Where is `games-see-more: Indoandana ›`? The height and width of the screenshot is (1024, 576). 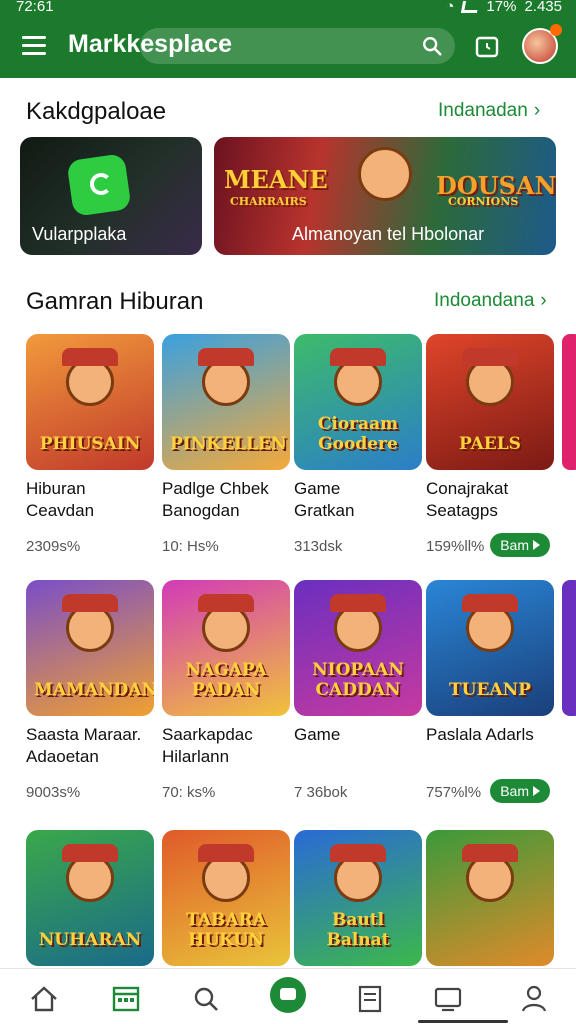
games-see-more: Indoandana › is located at coordinates (490, 301).